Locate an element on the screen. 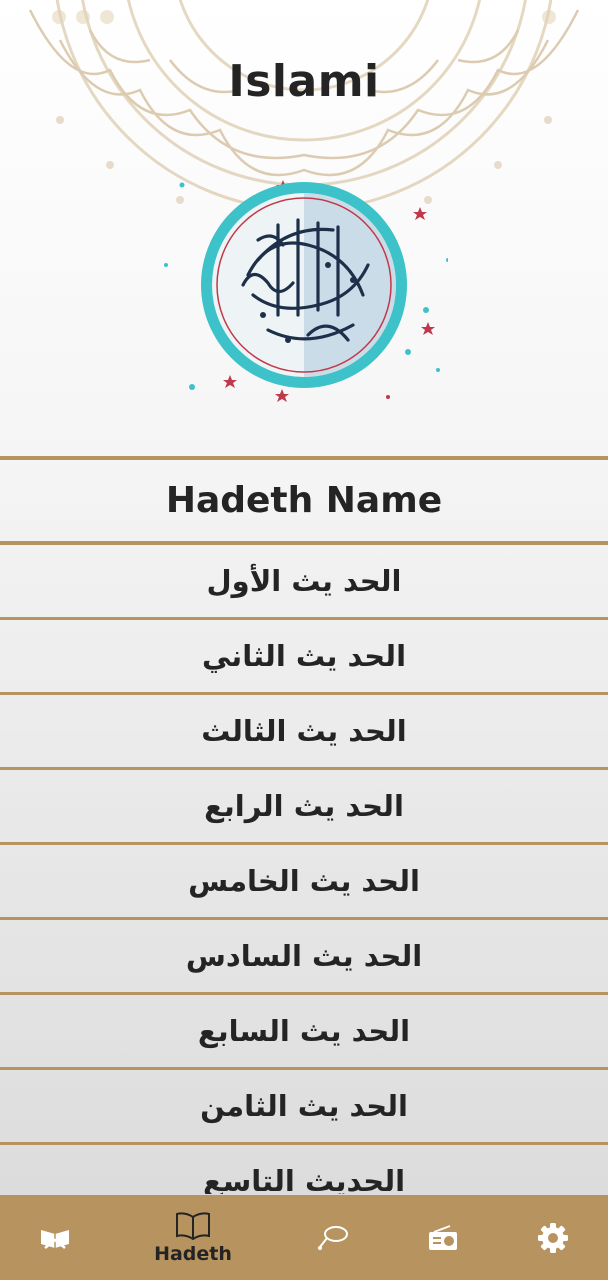 This screenshot has height=1280, width=608. hadeth-logo is located at coordinates (306, 291).